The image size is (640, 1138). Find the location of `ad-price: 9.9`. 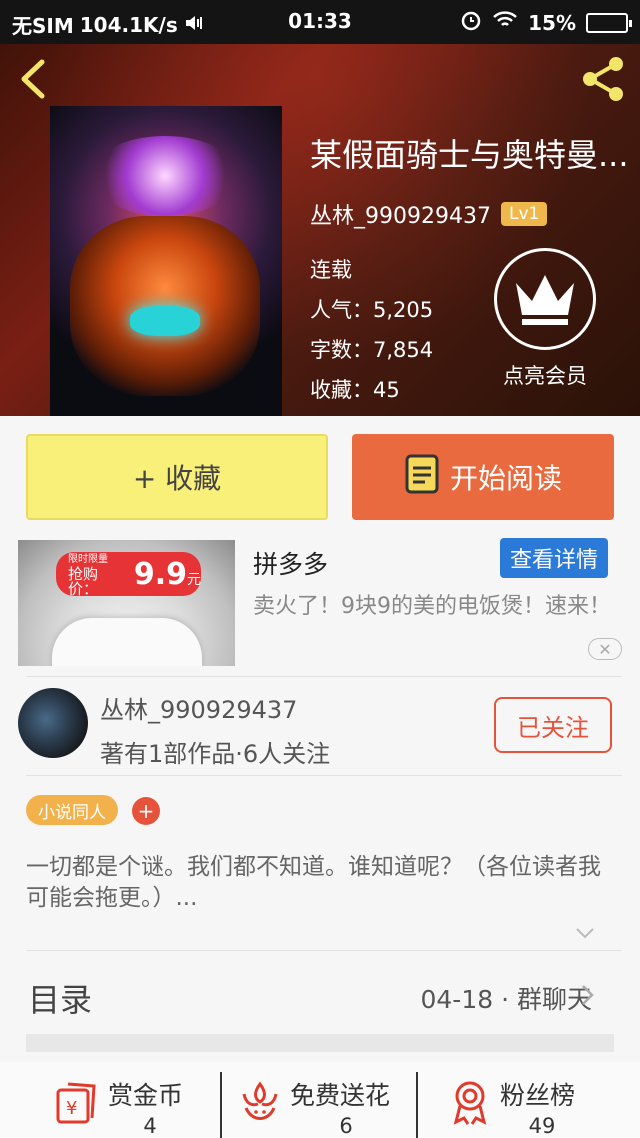

ad-price: 9.9 is located at coordinates (160, 574).